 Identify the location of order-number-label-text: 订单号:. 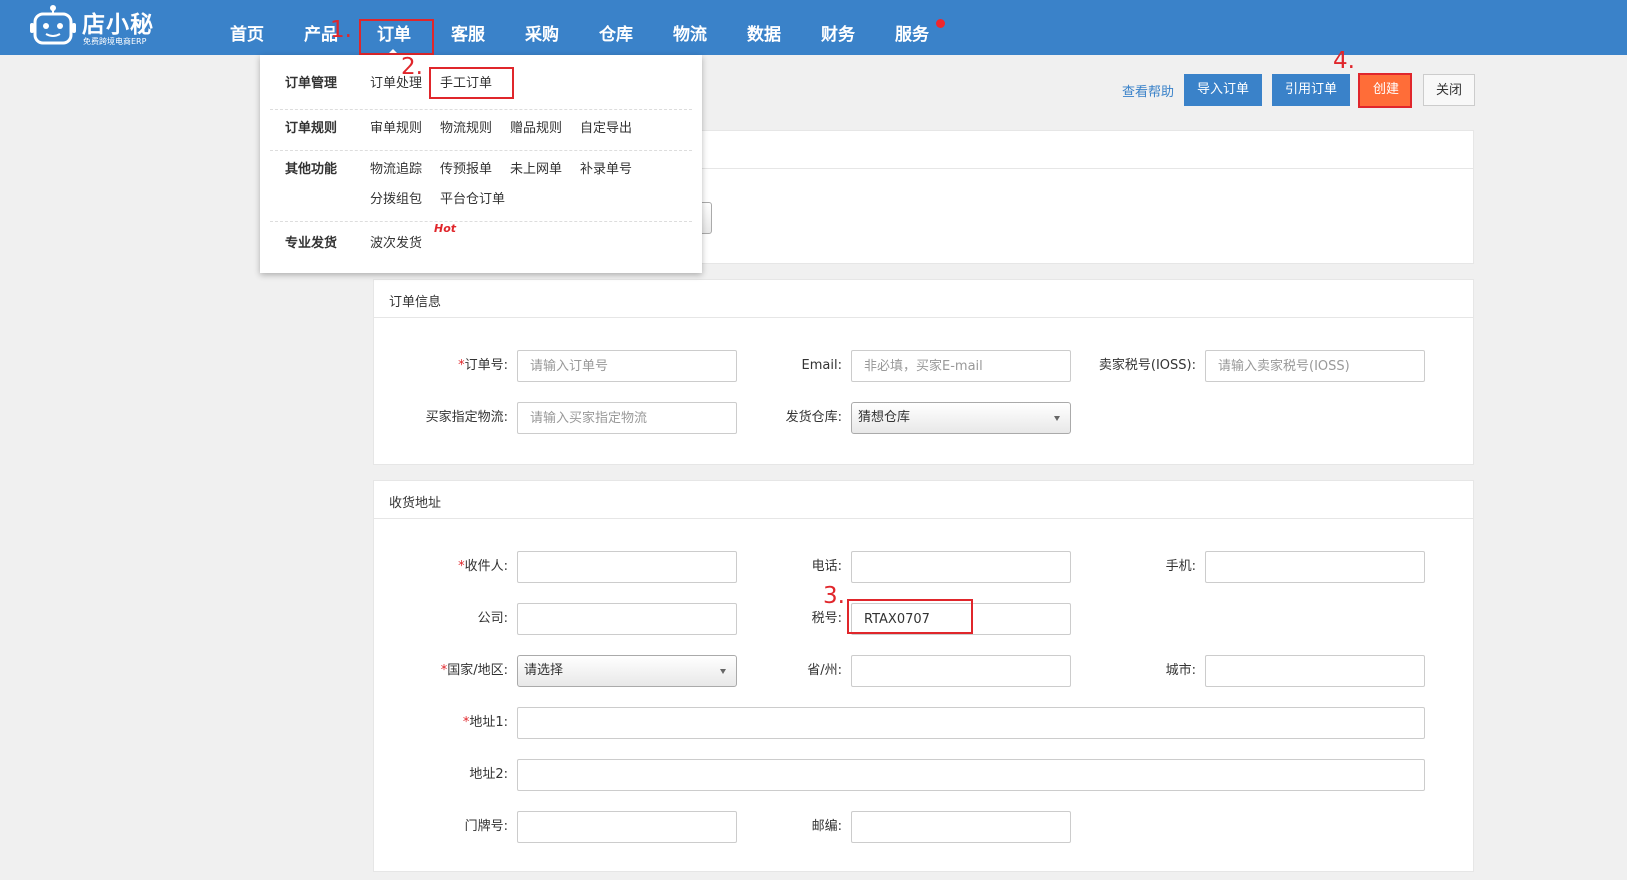
(486, 365).